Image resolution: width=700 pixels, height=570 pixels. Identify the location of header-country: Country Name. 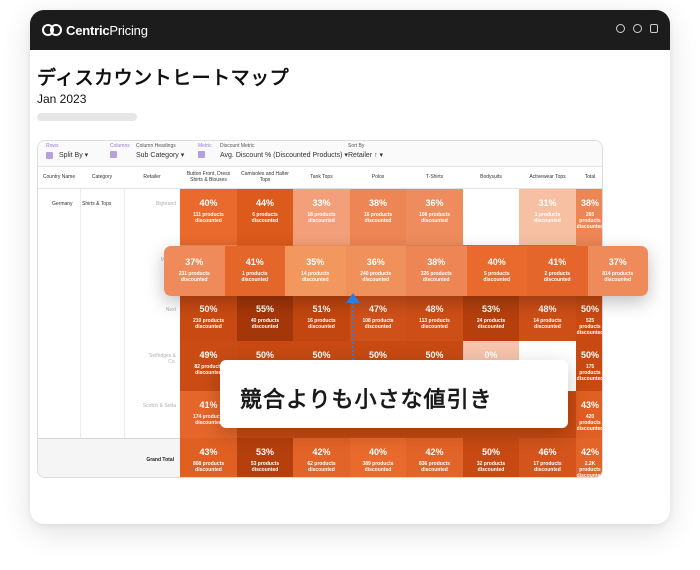
(59, 178).